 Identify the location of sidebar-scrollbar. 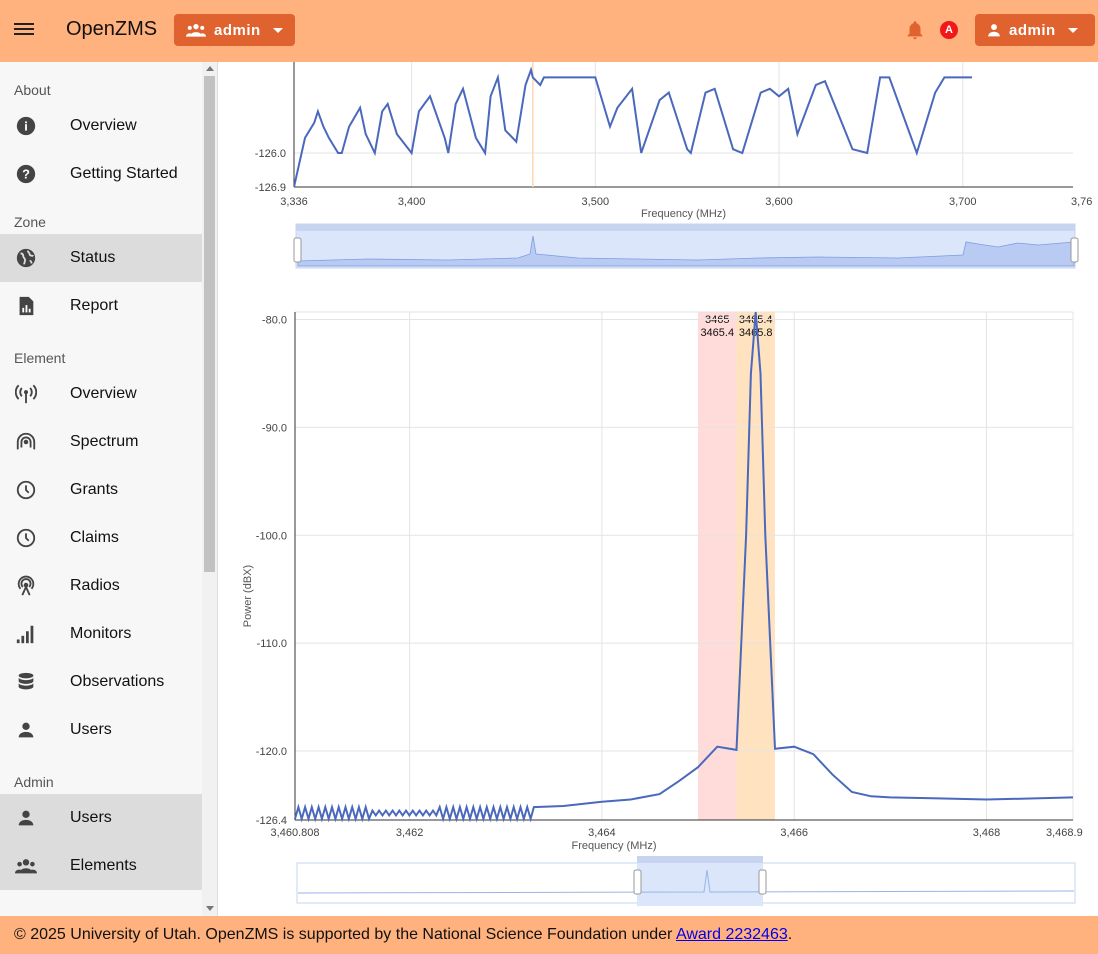
(210, 489).